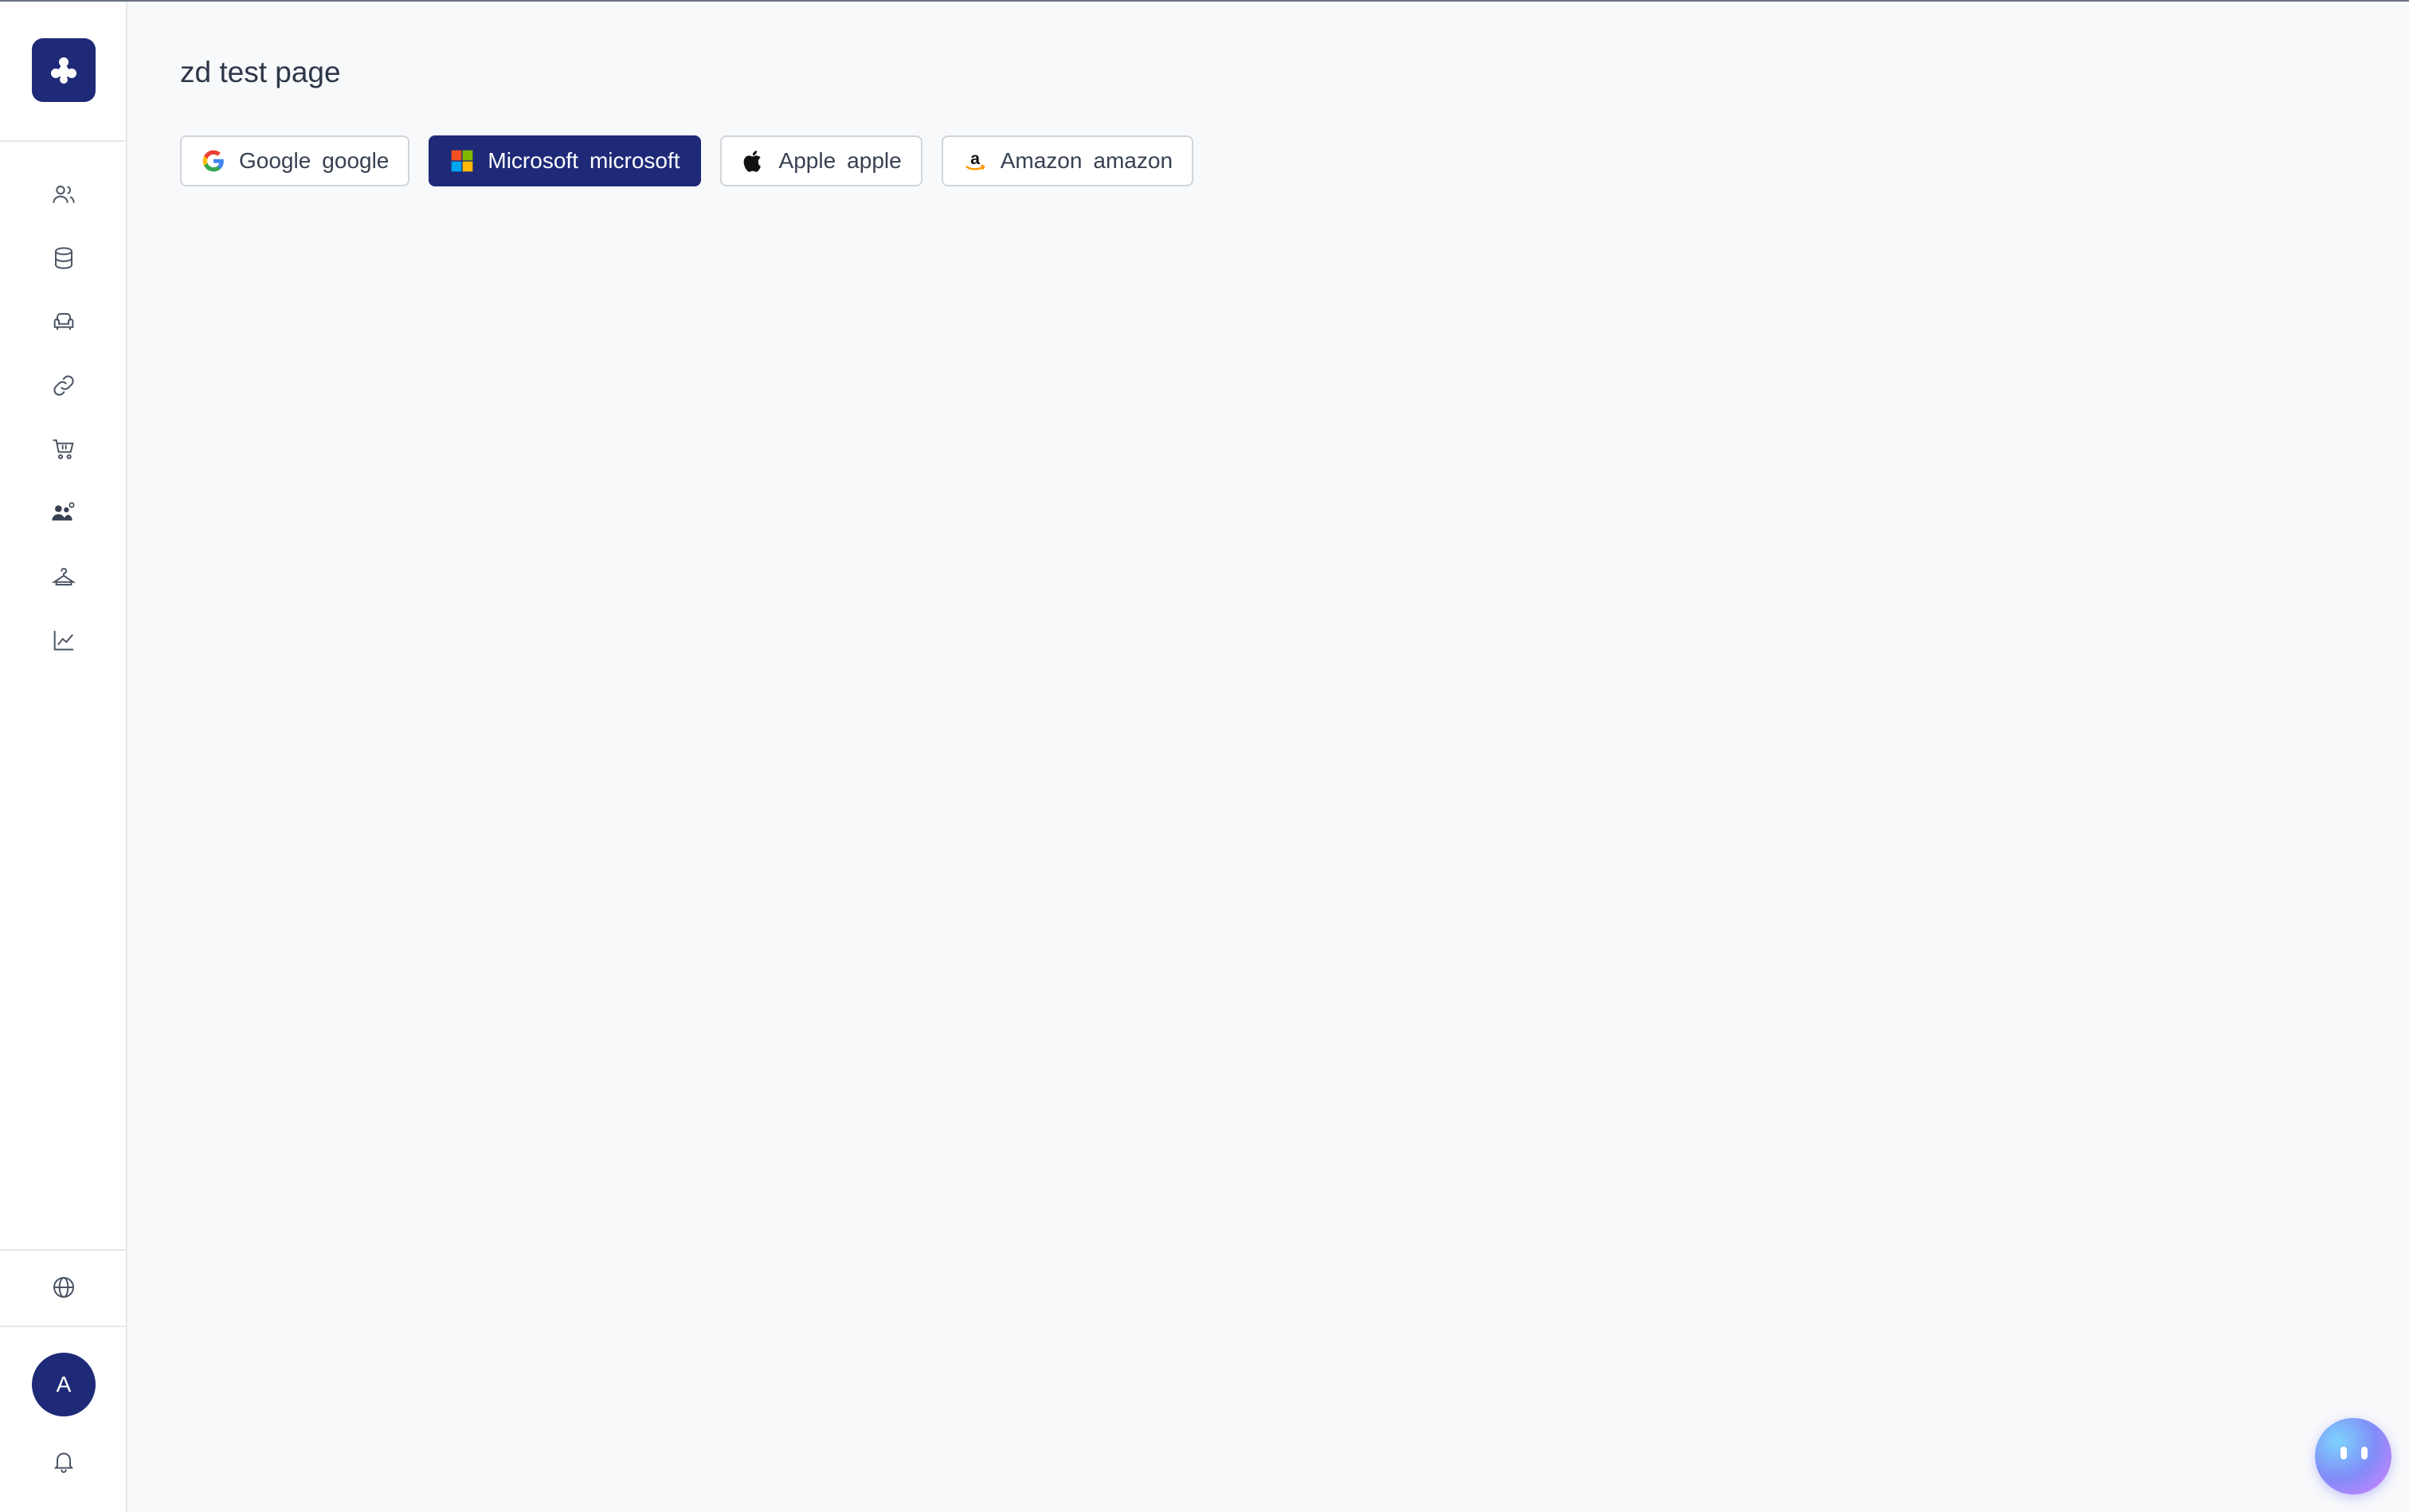 This screenshot has height=1512, width=2409. I want to click on link-icon, so click(63, 386).